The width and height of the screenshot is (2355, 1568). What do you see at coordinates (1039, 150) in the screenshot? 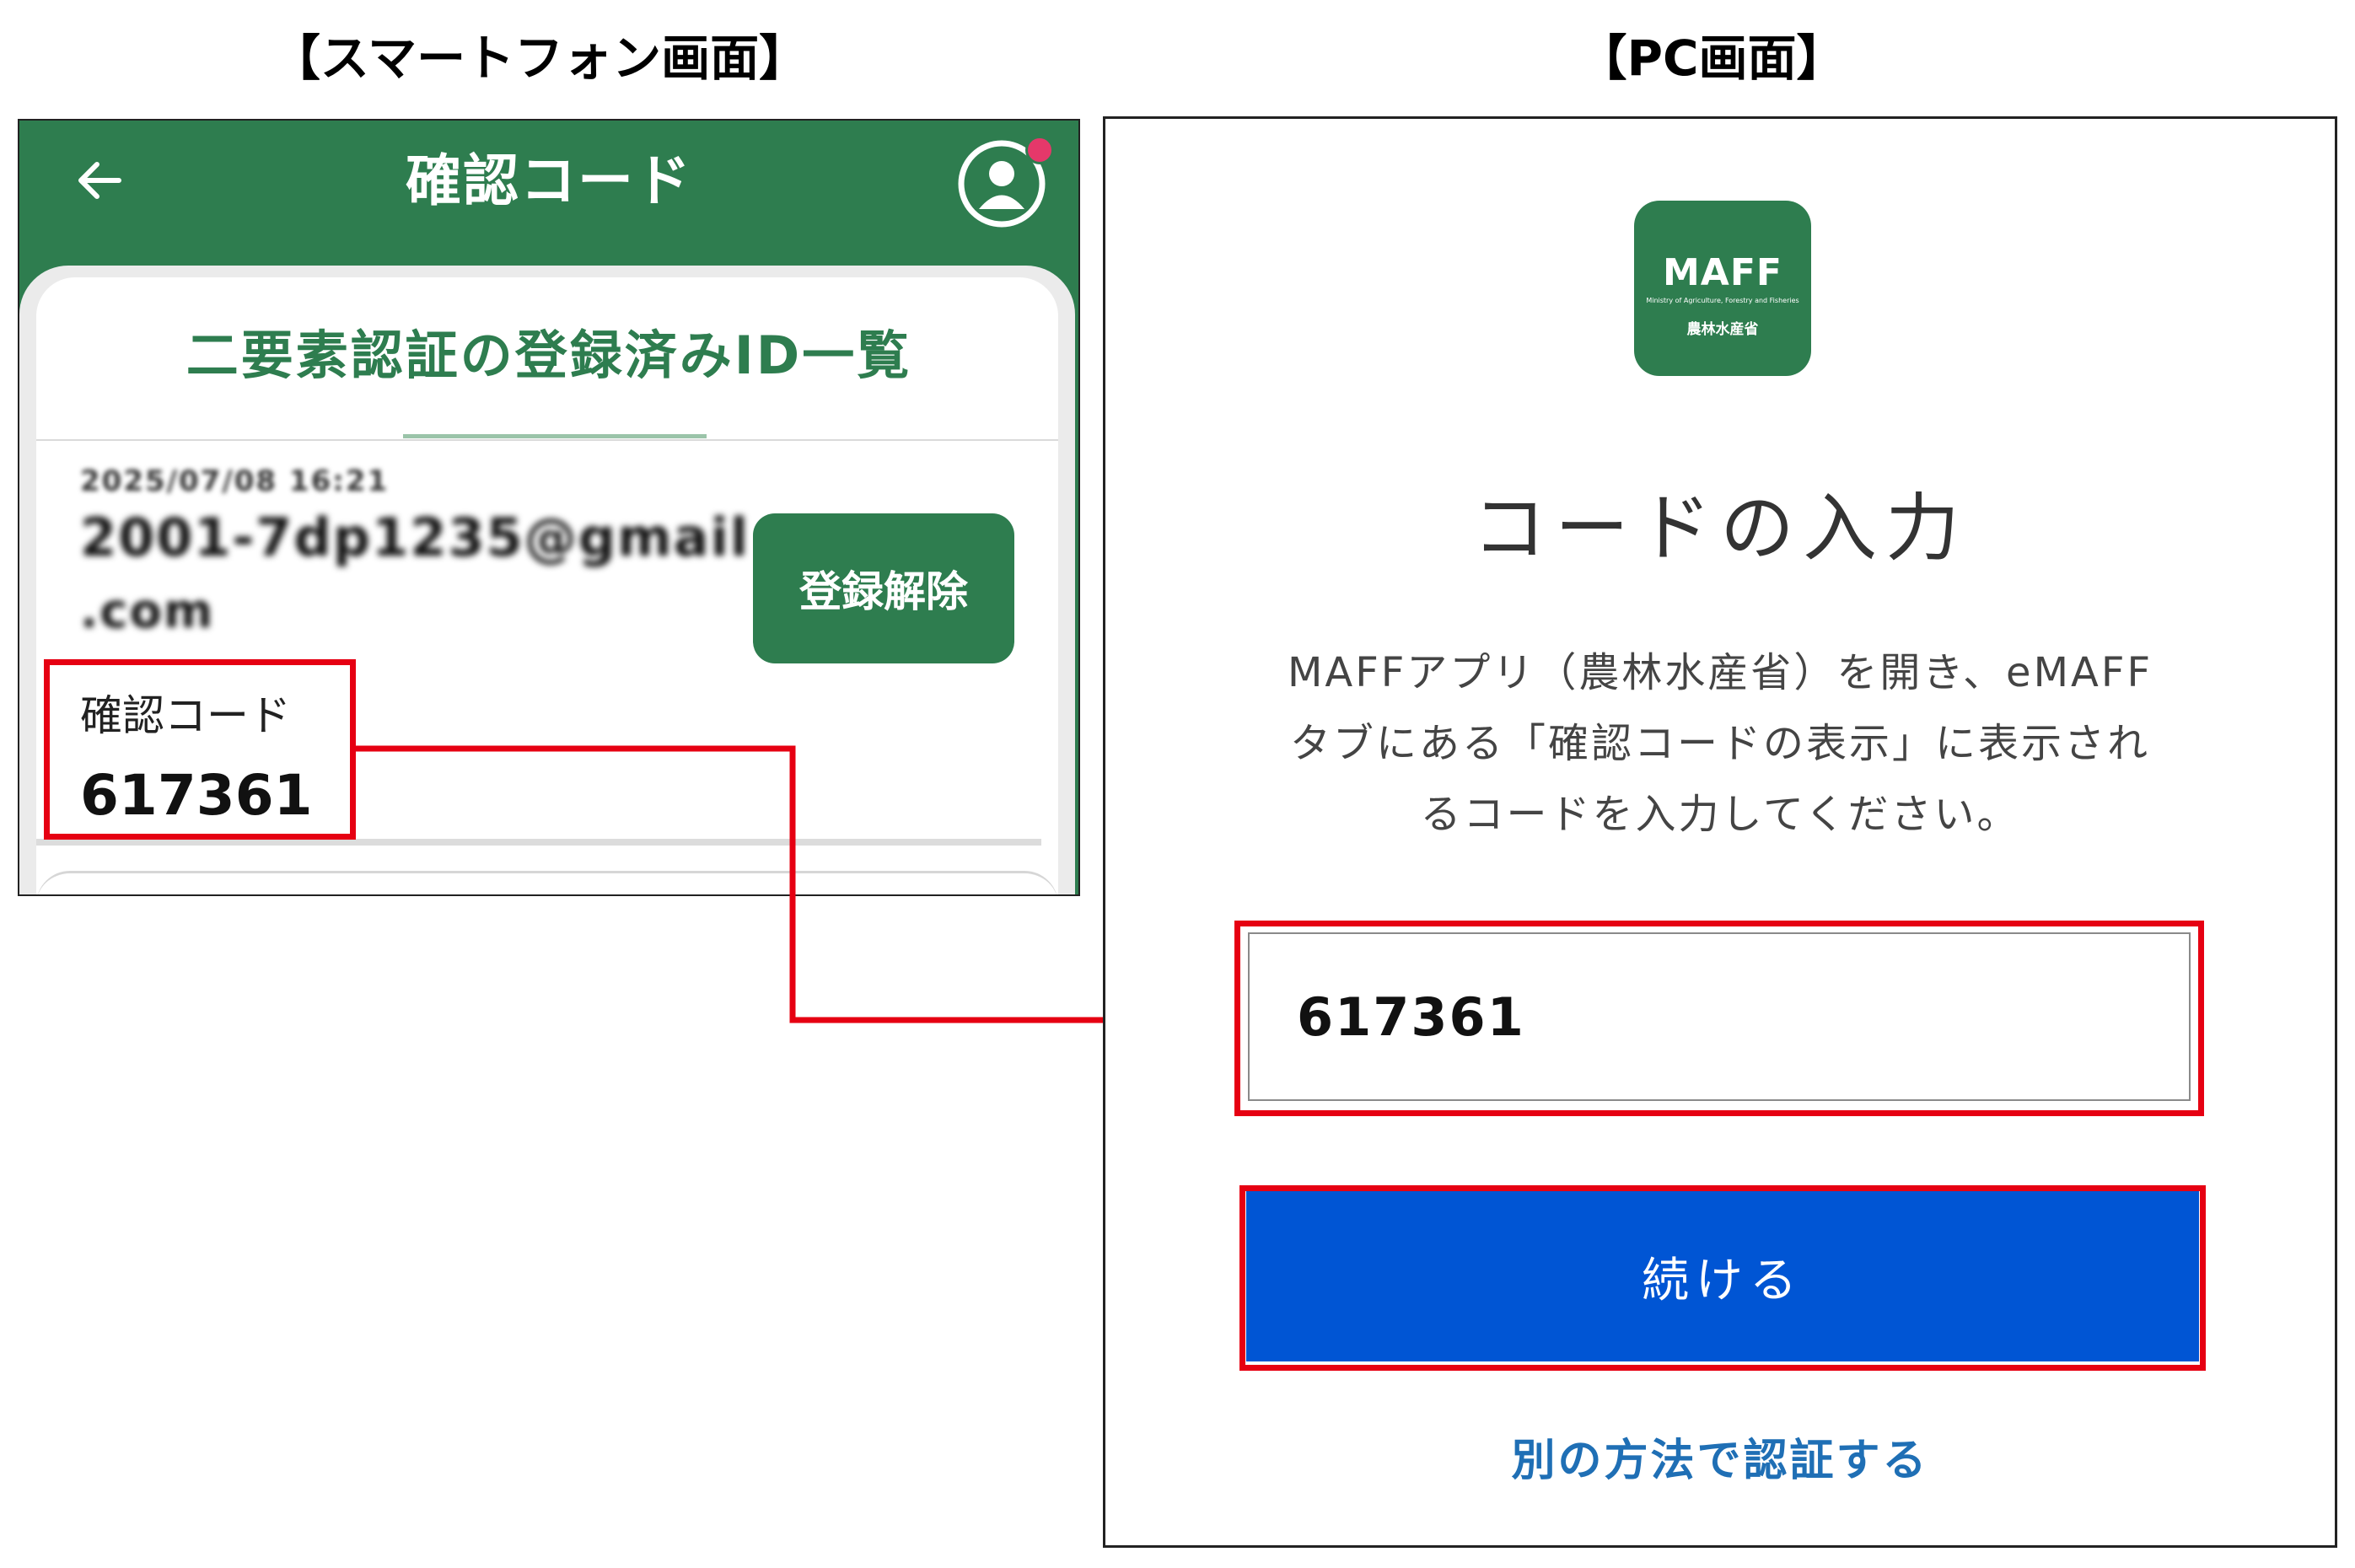
I see `notification-dot` at bounding box center [1039, 150].